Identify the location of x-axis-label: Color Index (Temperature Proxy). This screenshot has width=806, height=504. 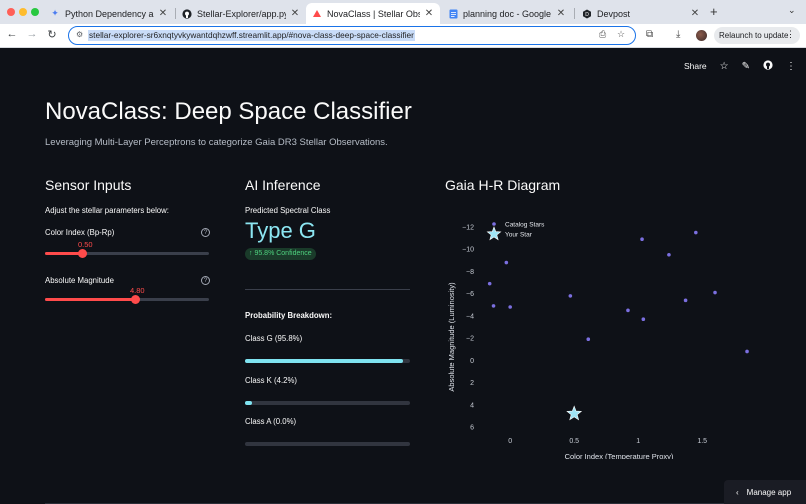
(619, 455).